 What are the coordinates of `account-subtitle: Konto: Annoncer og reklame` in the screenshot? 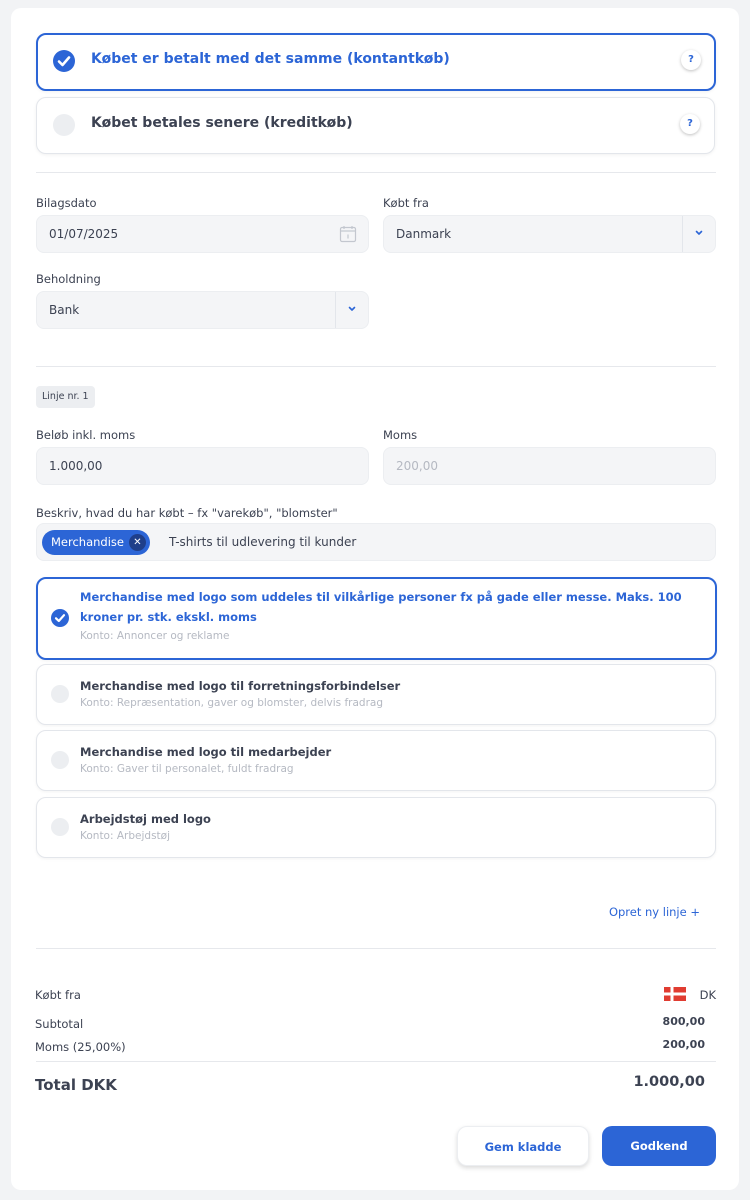 It's located at (155, 636).